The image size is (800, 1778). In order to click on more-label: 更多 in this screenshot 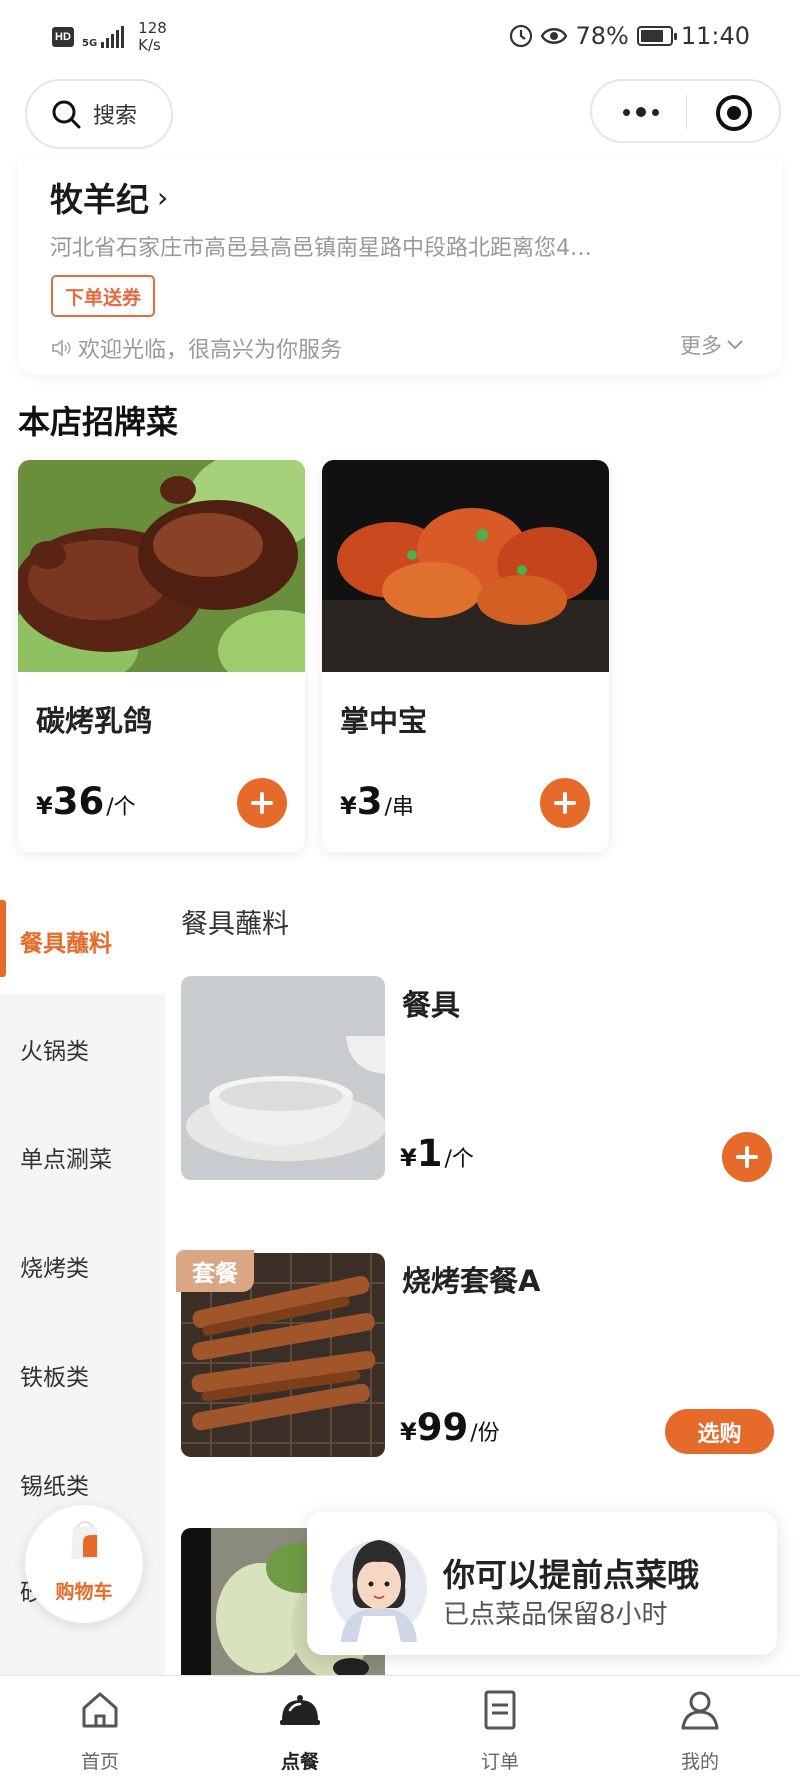, I will do `click(701, 346)`.